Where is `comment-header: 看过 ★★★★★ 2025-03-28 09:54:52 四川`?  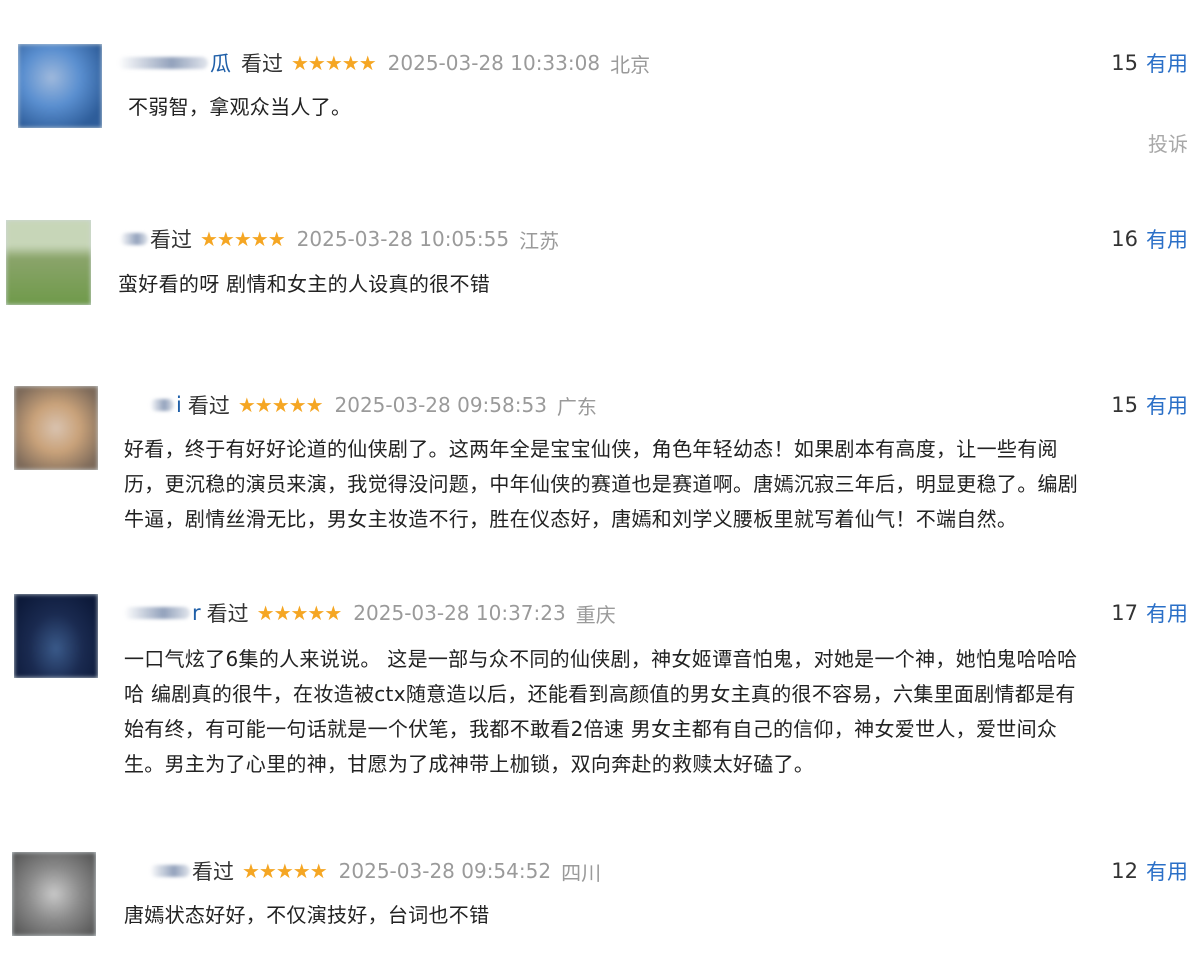 comment-header: 看过 ★★★★★ 2025-03-28 09:54:52 四川 is located at coordinates (375, 871).